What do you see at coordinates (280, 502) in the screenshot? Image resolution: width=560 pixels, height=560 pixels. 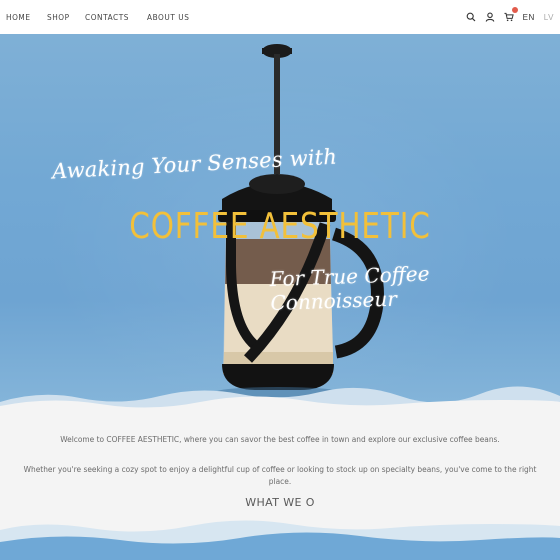 I see `section-heading: WHAT WE O` at bounding box center [280, 502].